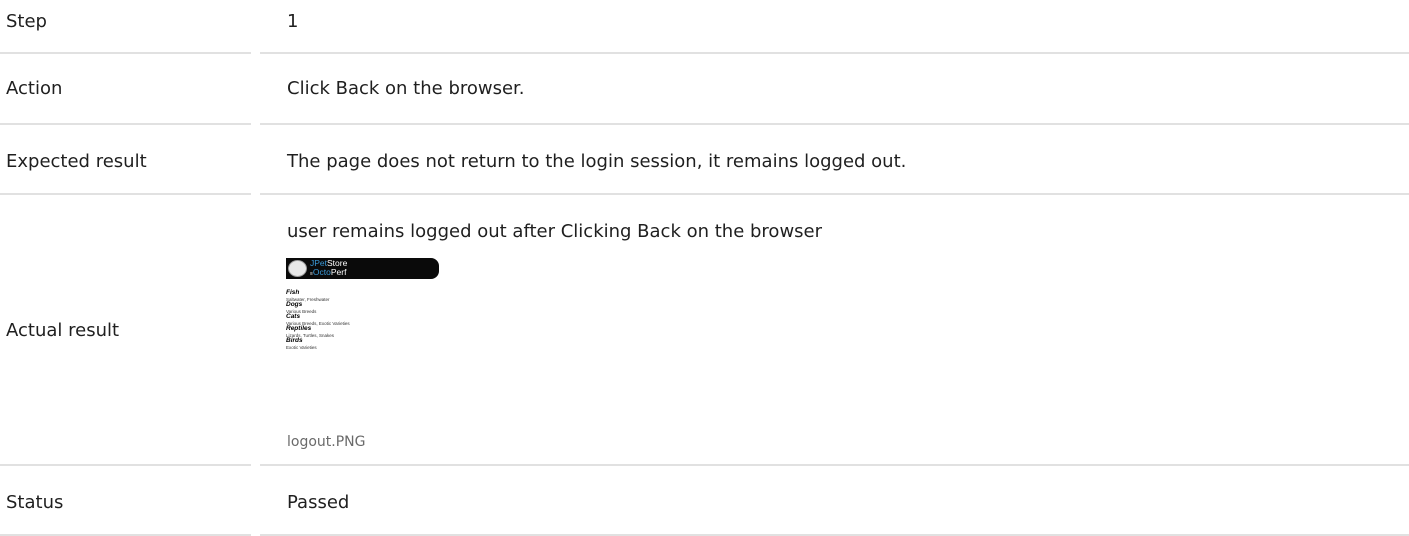  Describe the element at coordinates (301, 343) in the screenshot. I see `thumbnail-category: Birds Exotic Varieties` at that location.